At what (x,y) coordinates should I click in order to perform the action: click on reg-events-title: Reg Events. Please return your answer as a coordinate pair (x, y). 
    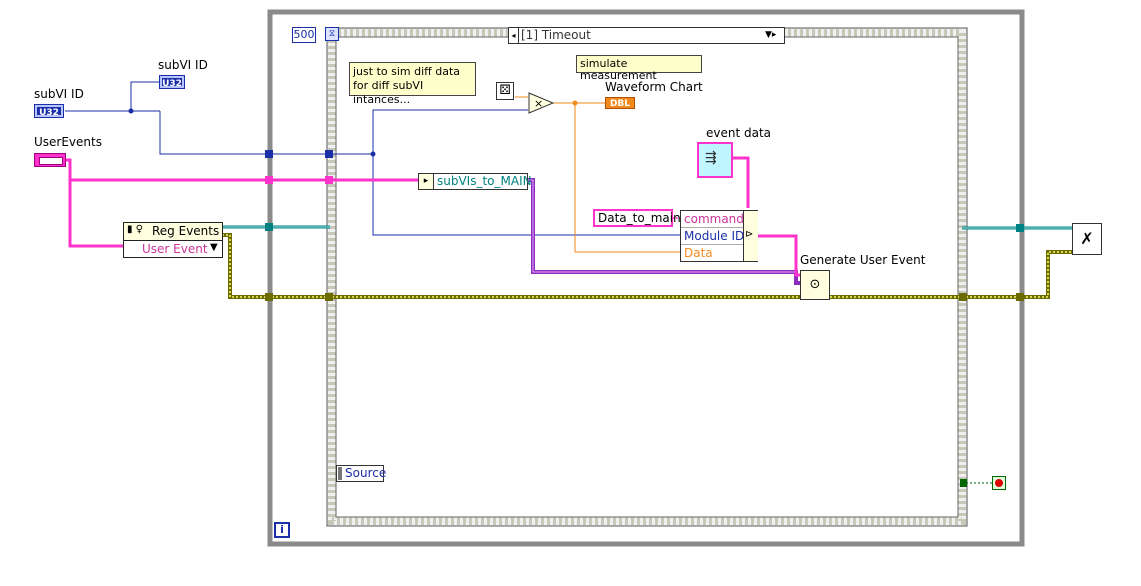
    Looking at the image, I should click on (186, 231).